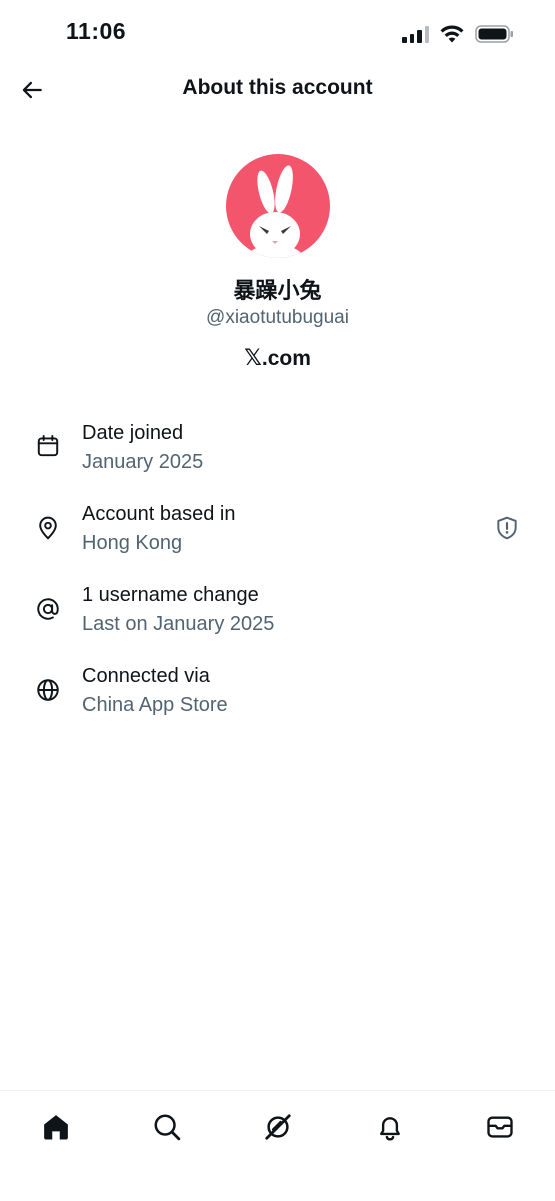 Image resolution: width=555 pixels, height=1201 pixels. Describe the element at coordinates (277, 615) in the screenshot. I see `info-username-change: 1 username change Last on January 2025` at that location.